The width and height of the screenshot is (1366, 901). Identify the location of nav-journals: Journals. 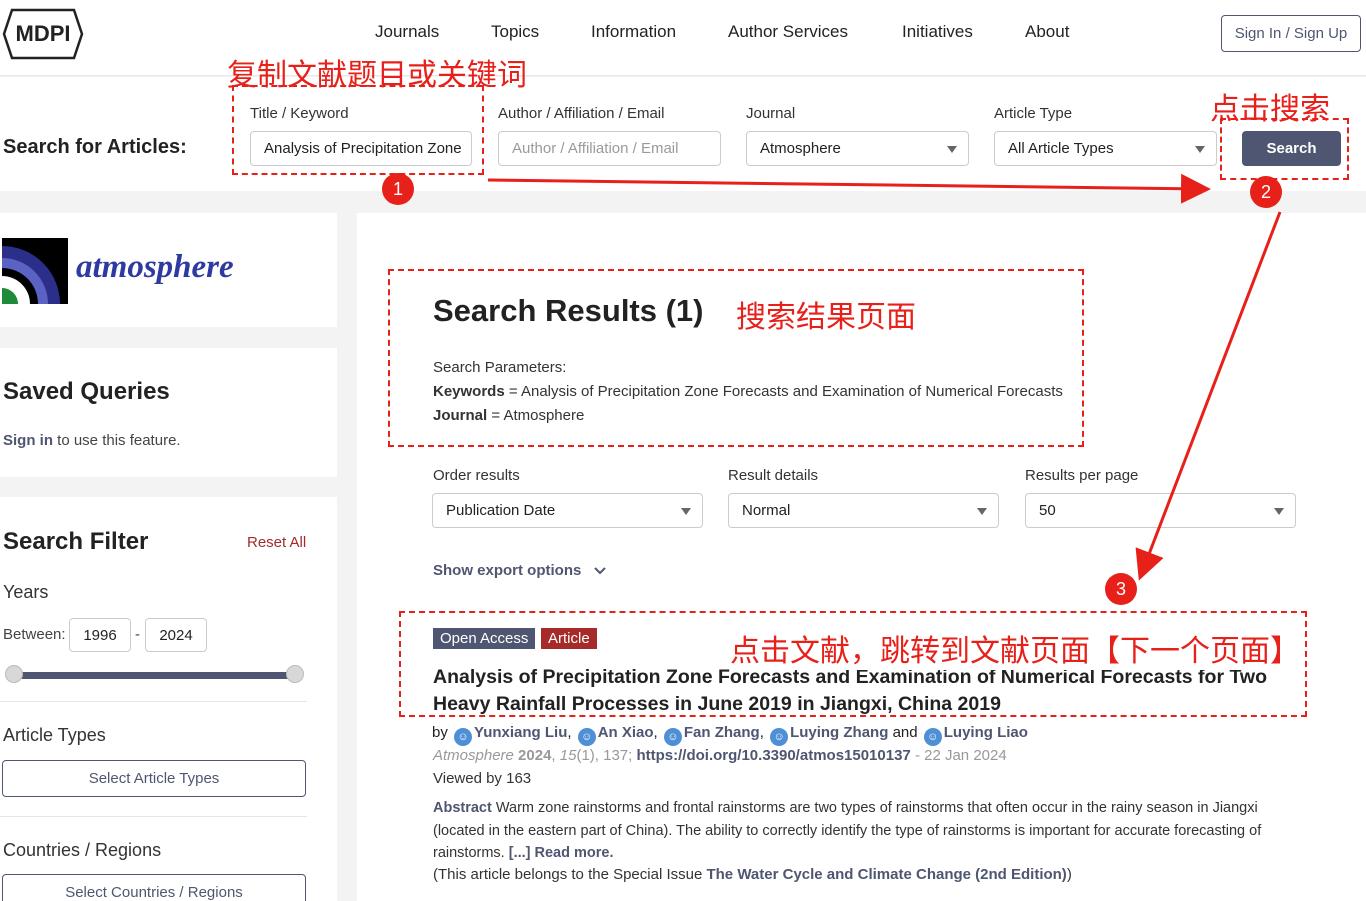
(407, 32).